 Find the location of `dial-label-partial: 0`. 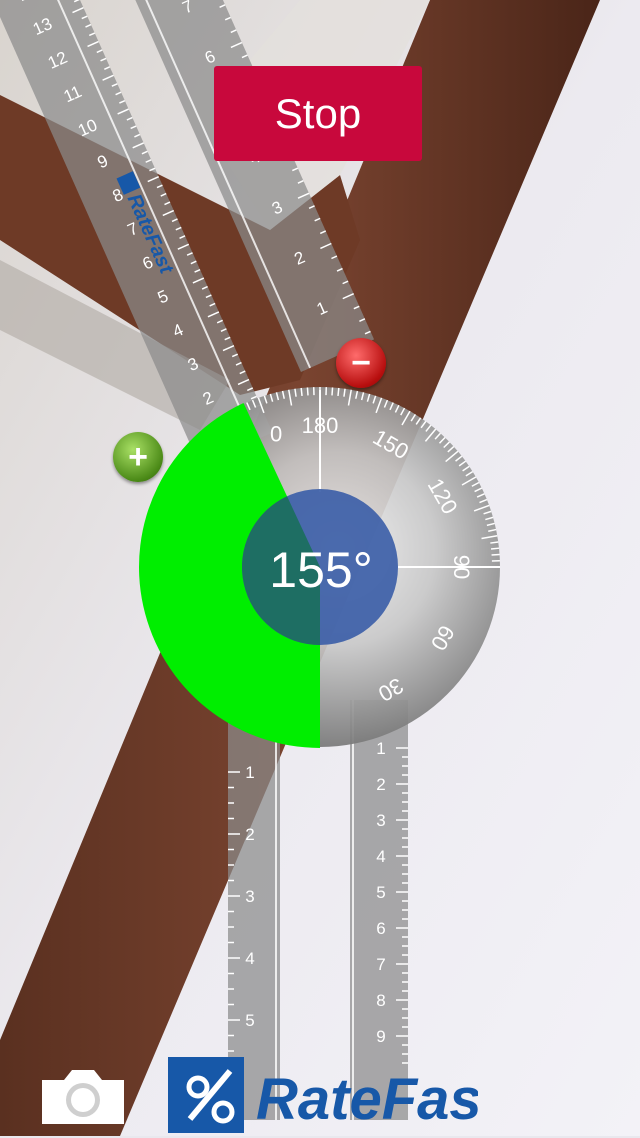

dial-label-partial: 0 is located at coordinates (276, 433).